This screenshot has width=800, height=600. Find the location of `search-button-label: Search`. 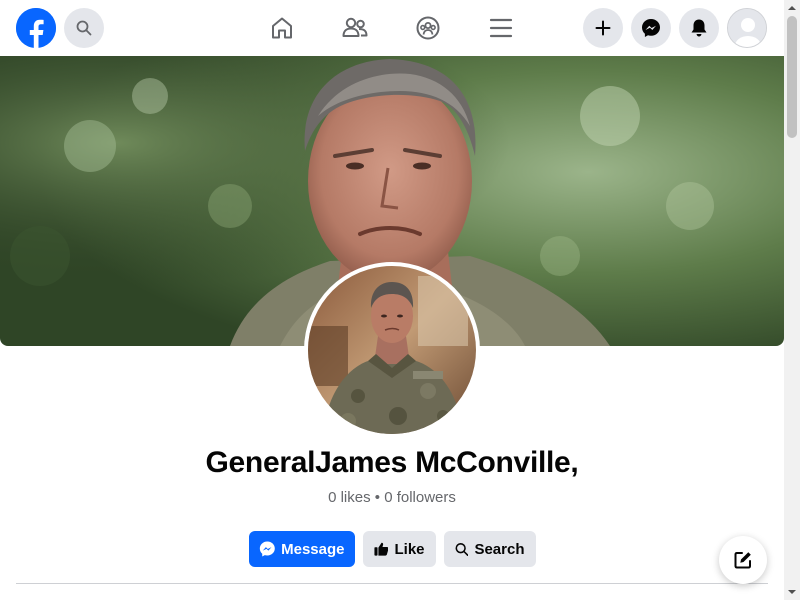

search-button-label: Search is located at coordinates (499, 549).